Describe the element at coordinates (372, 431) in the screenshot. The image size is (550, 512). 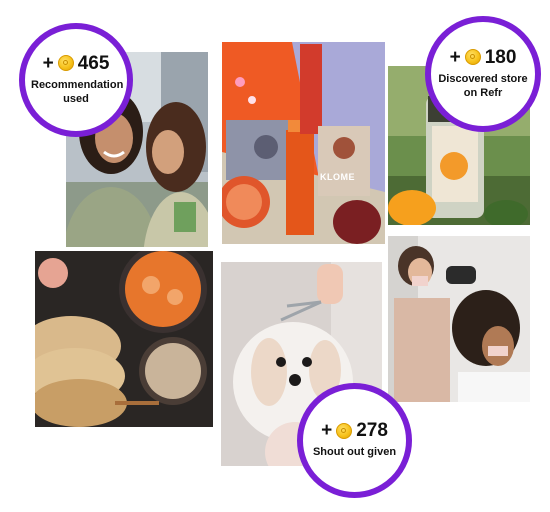
I see `points-value: 278` at that location.